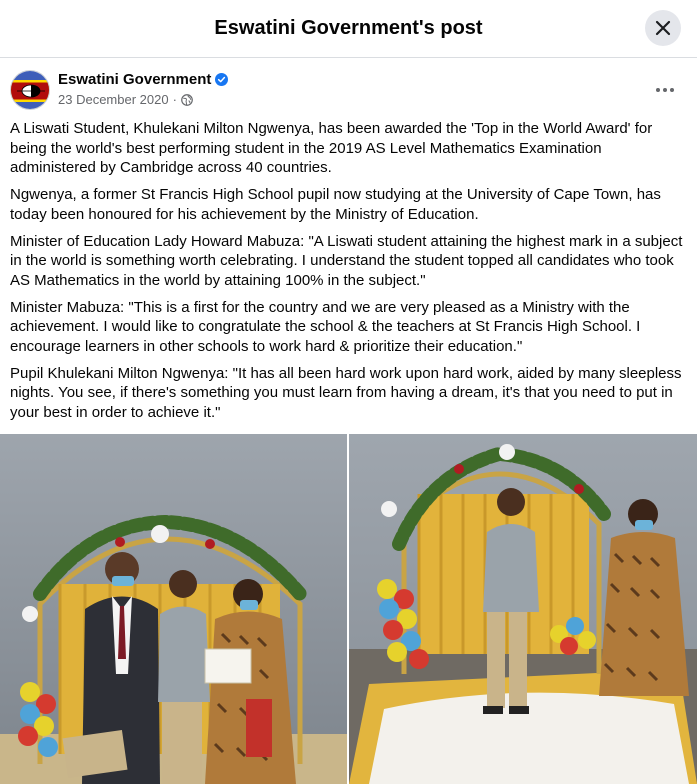 This screenshot has width=697, height=784. I want to click on avatar, so click(30, 90).